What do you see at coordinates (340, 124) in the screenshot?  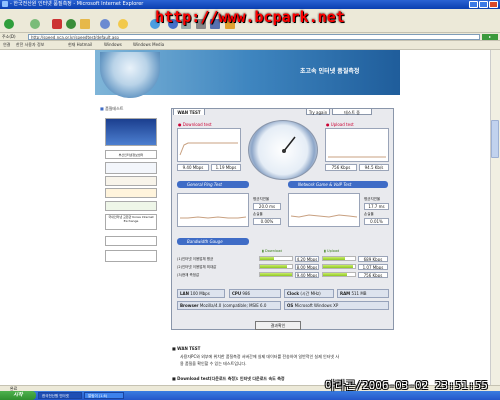 I see `upload-test-label: ● Upload test` at bounding box center [340, 124].